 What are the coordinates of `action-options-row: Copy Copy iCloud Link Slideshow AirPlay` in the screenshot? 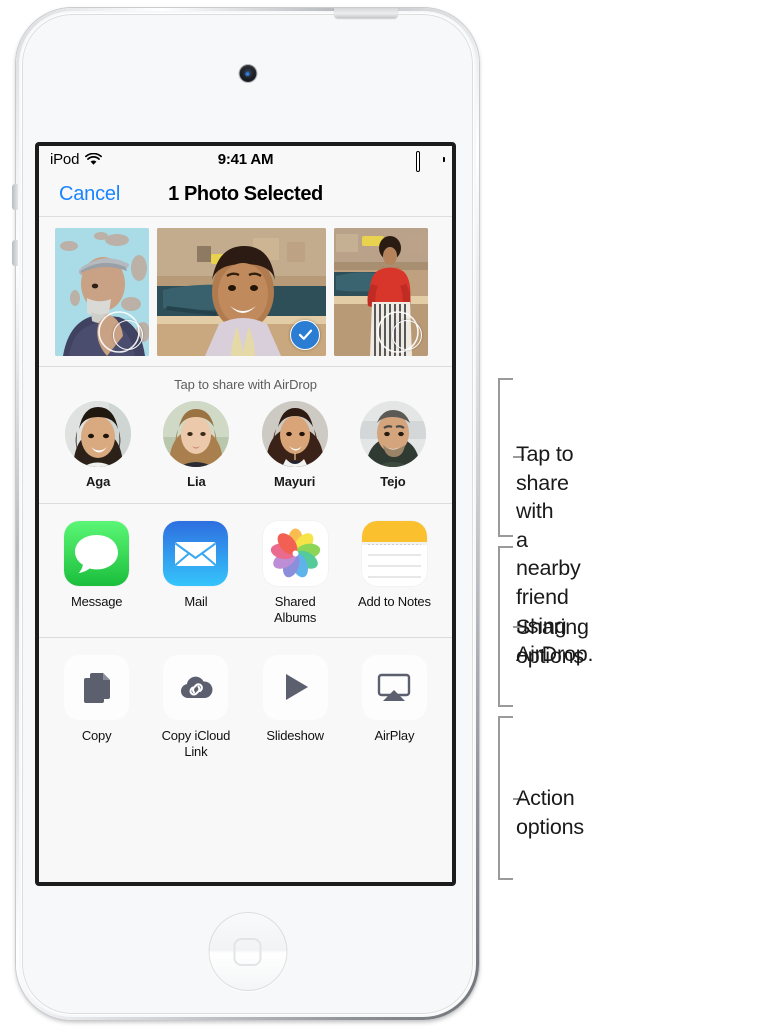 It's located at (245, 703).